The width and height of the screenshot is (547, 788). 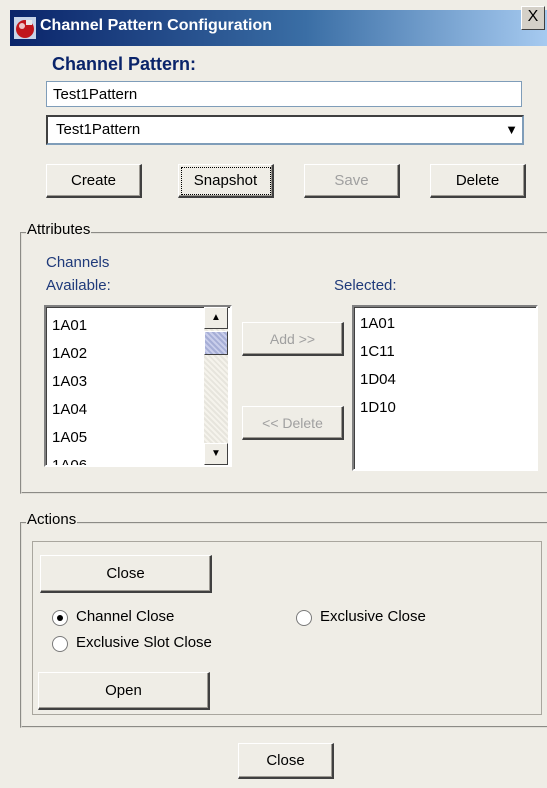 What do you see at coordinates (156, 25) in the screenshot?
I see `window-title: Channel Pattern Configuration` at bounding box center [156, 25].